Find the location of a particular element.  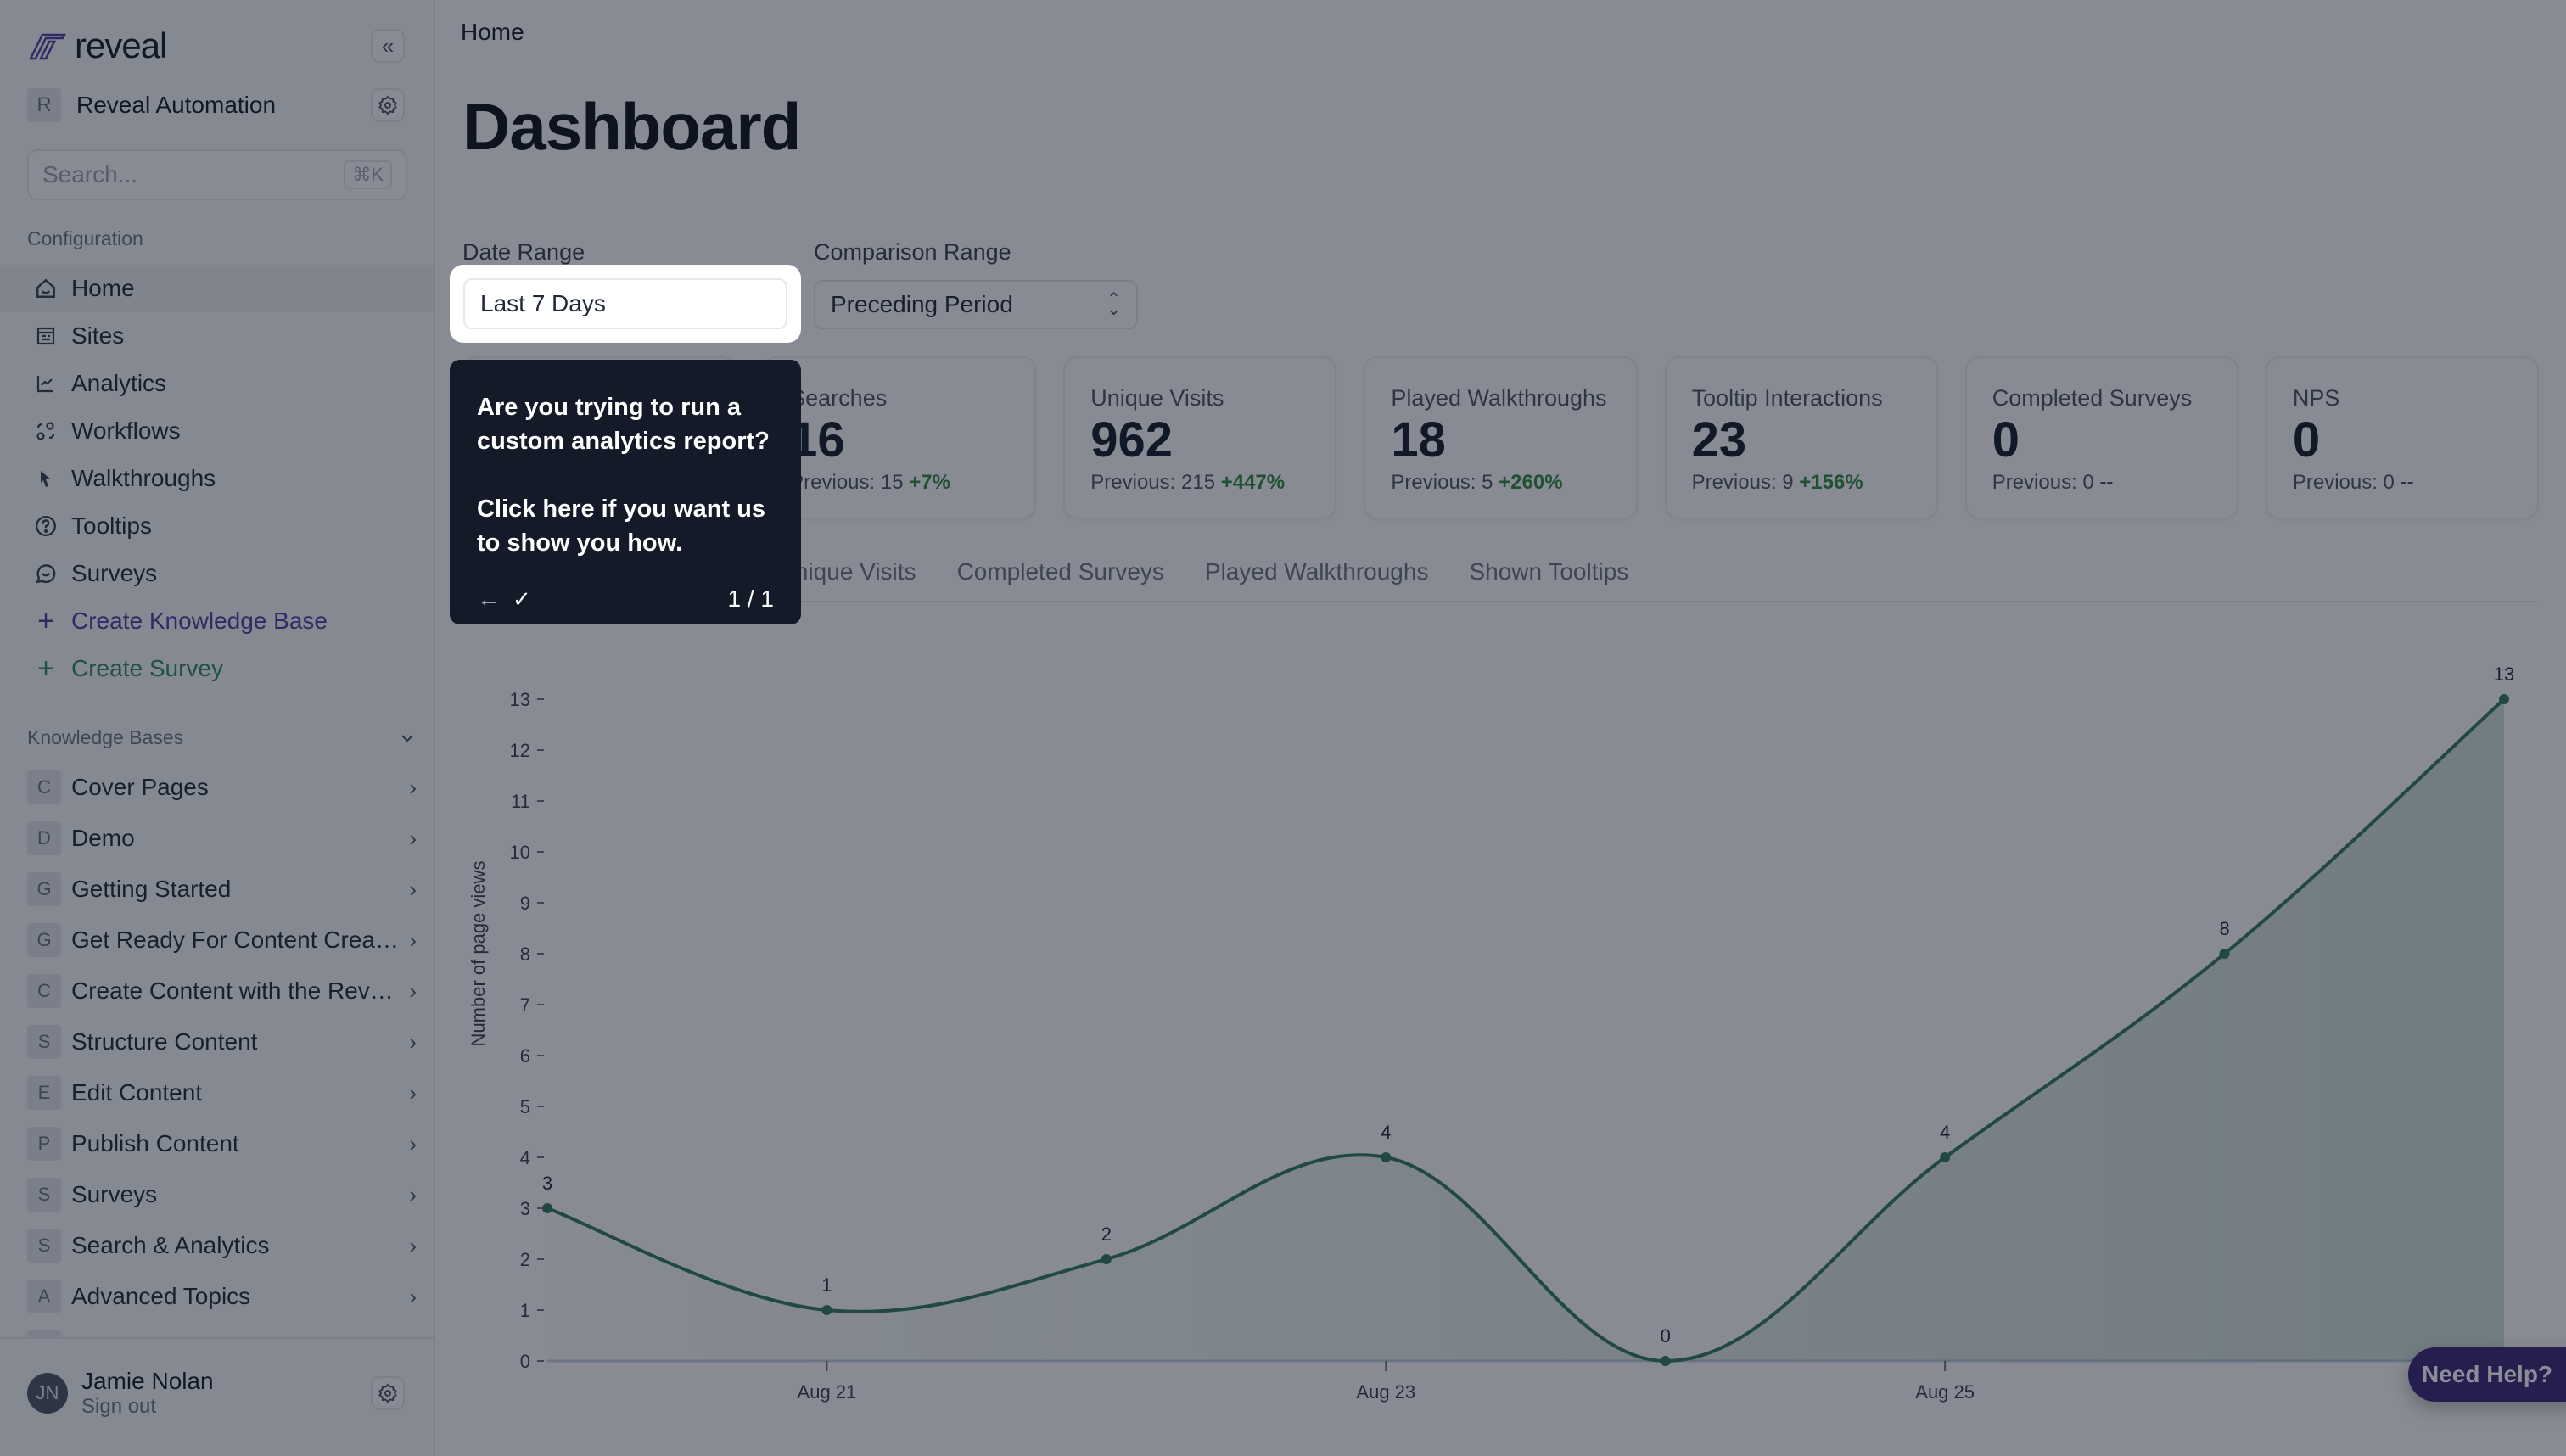

knowledge-base-item: S Search & Analytics › is located at coordinates (217, 1245).